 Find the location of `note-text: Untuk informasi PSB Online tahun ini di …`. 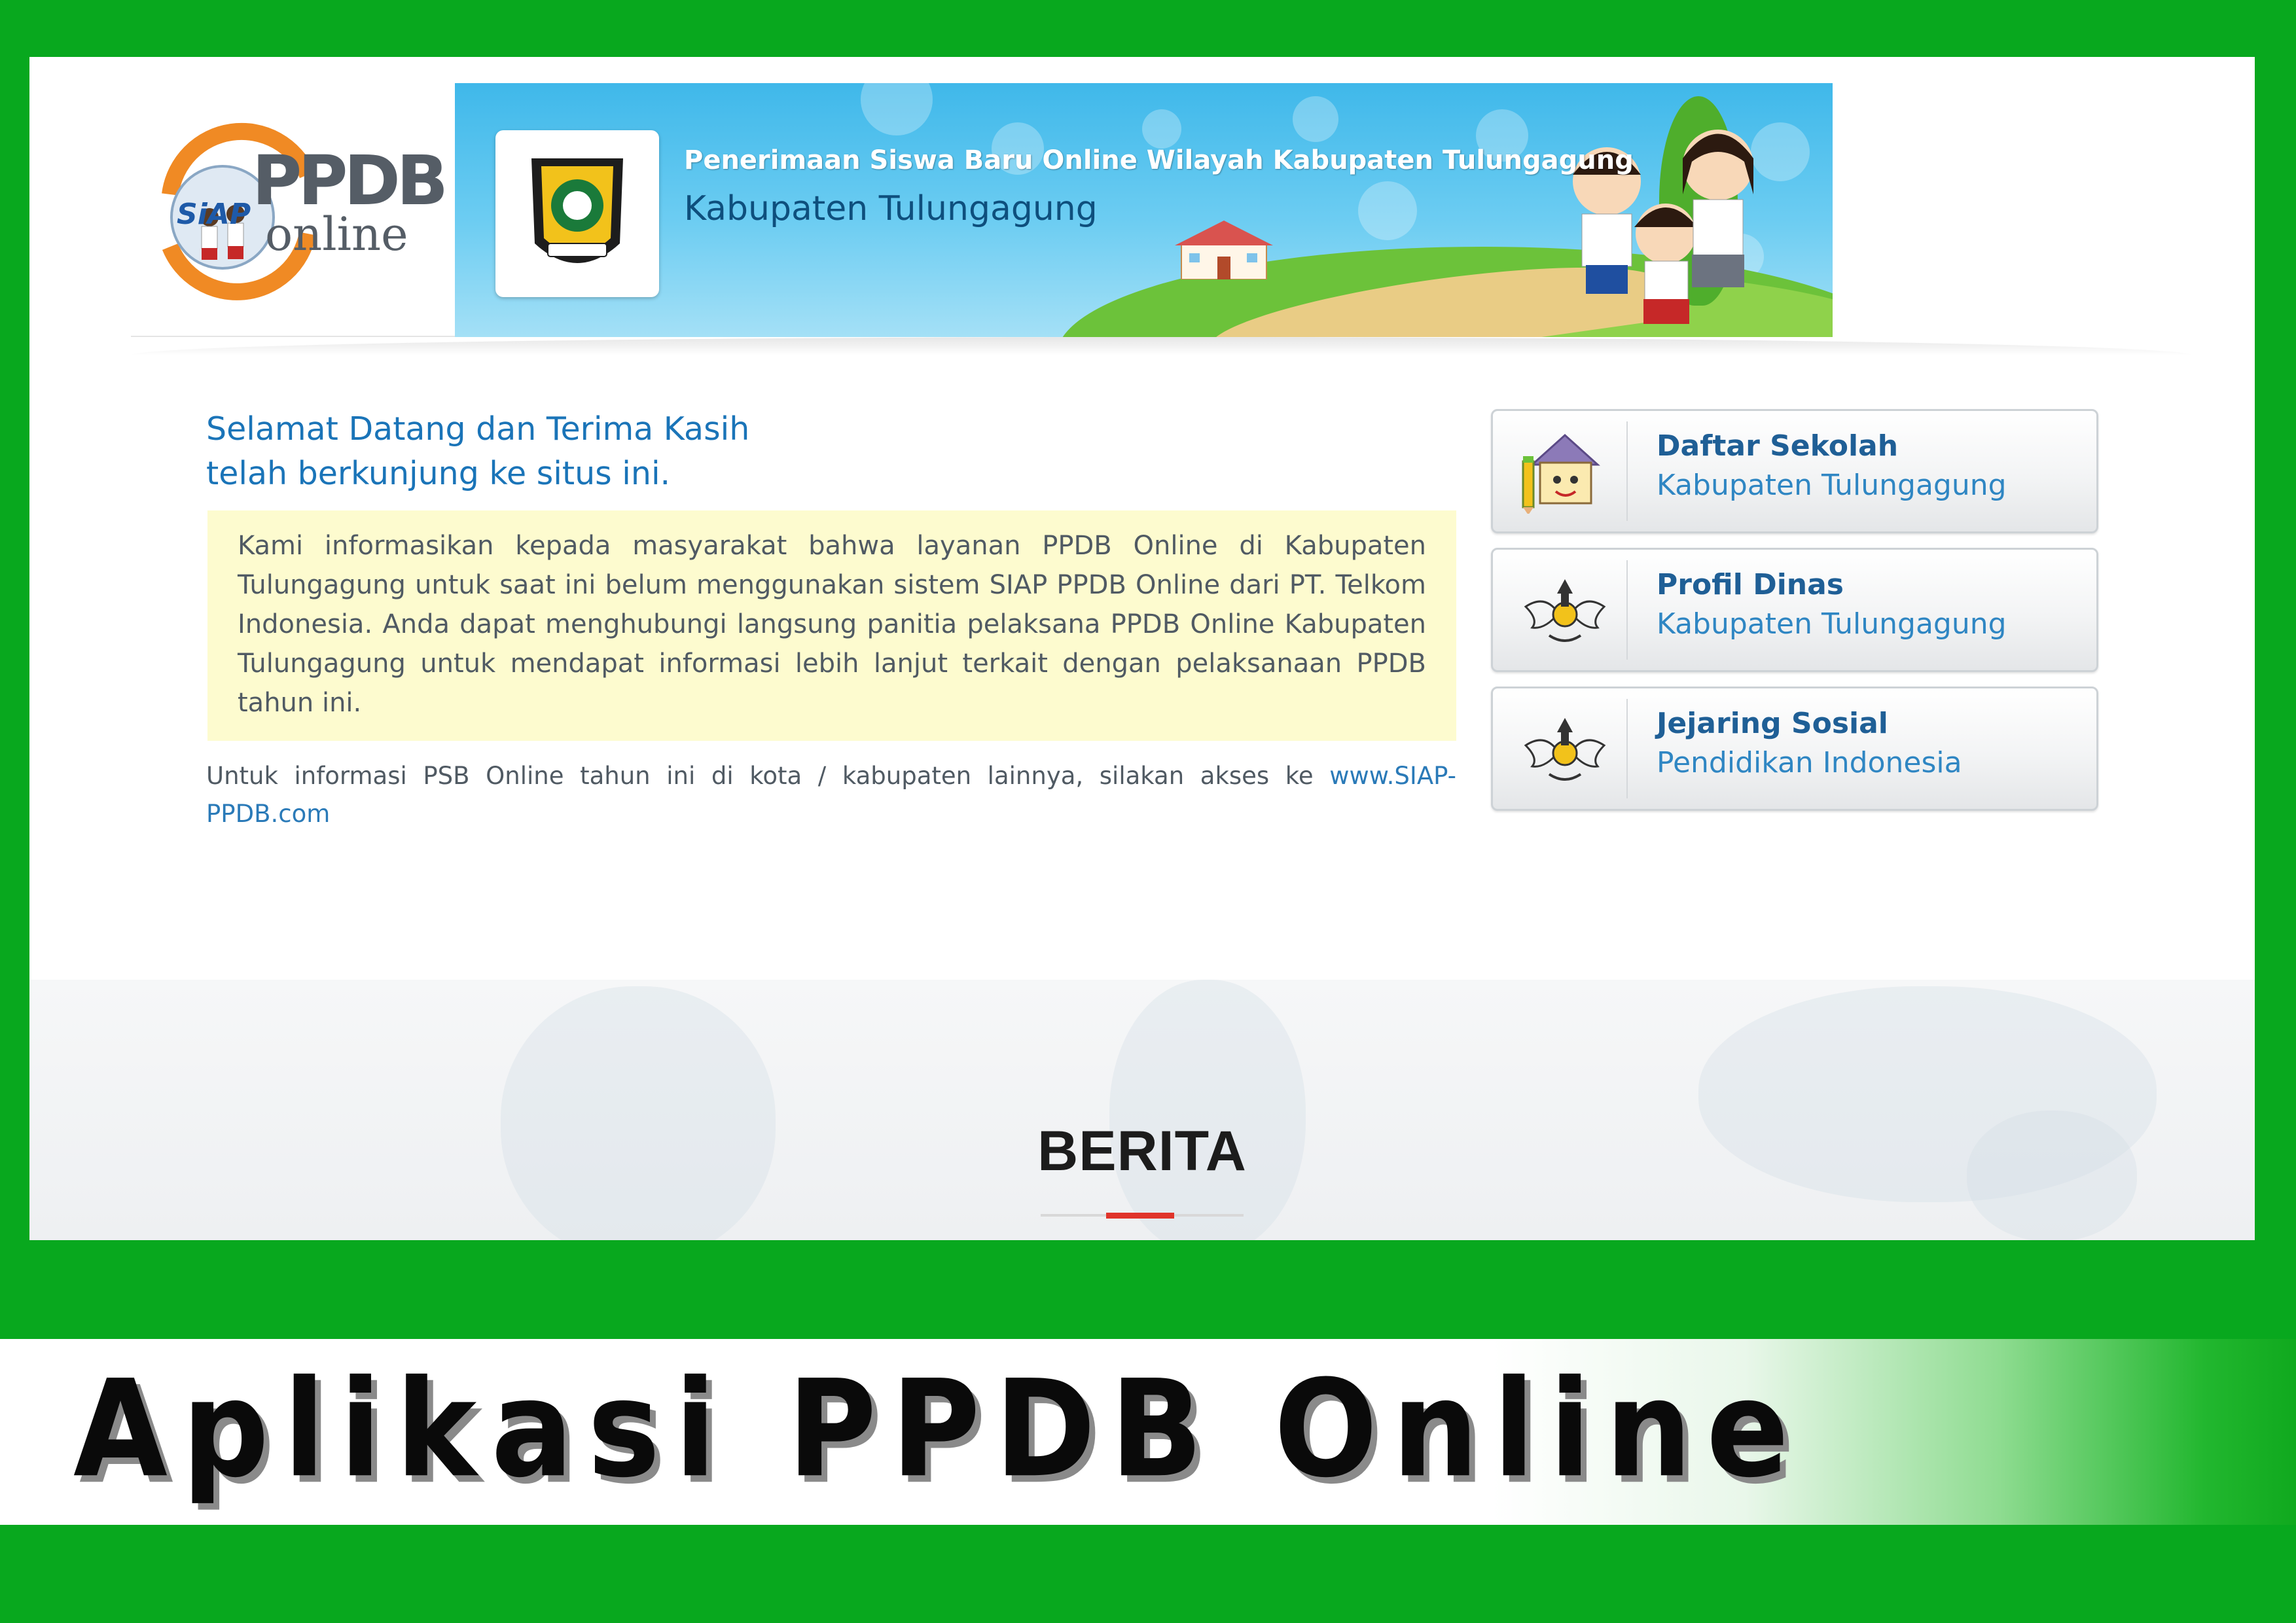

note-text: Untuk informasi PSB Online tahun ini di … is located at coordinates (768, 776).